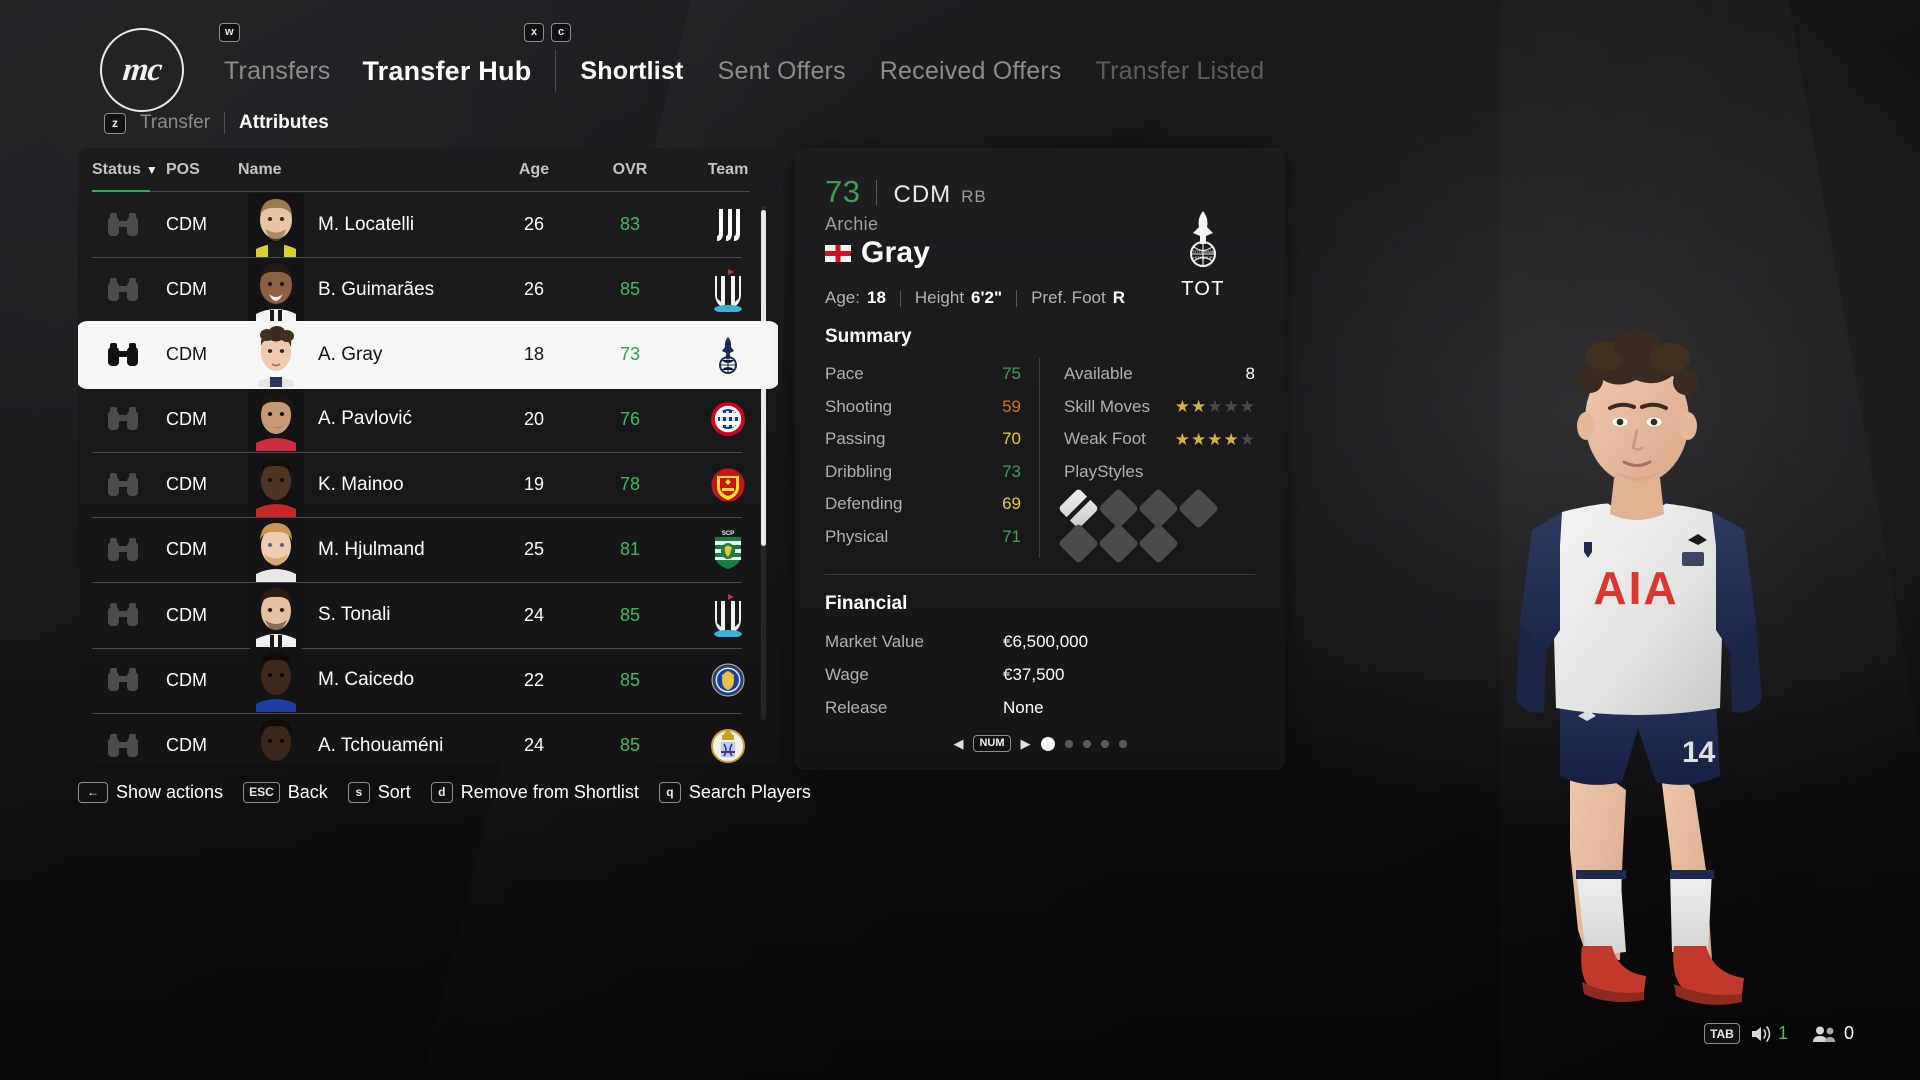  Describe the element at coordinates (534, 170) in the screenshot. I see `column-header-age: Age` at that location.